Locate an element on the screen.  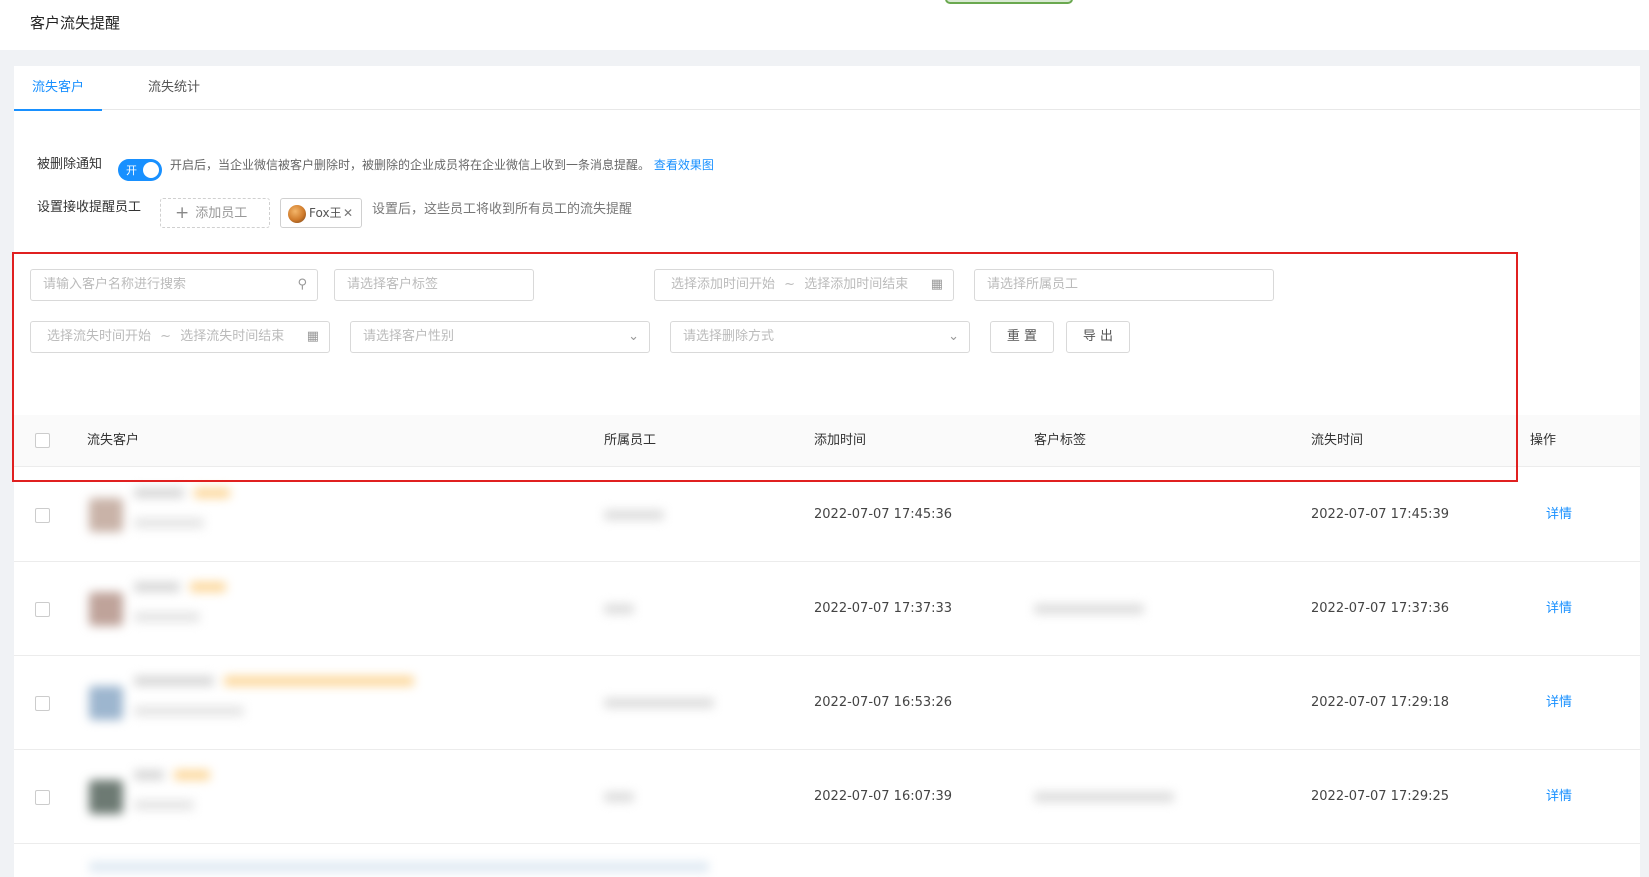
switch-text: 开 is located at coordinates (131, 170).